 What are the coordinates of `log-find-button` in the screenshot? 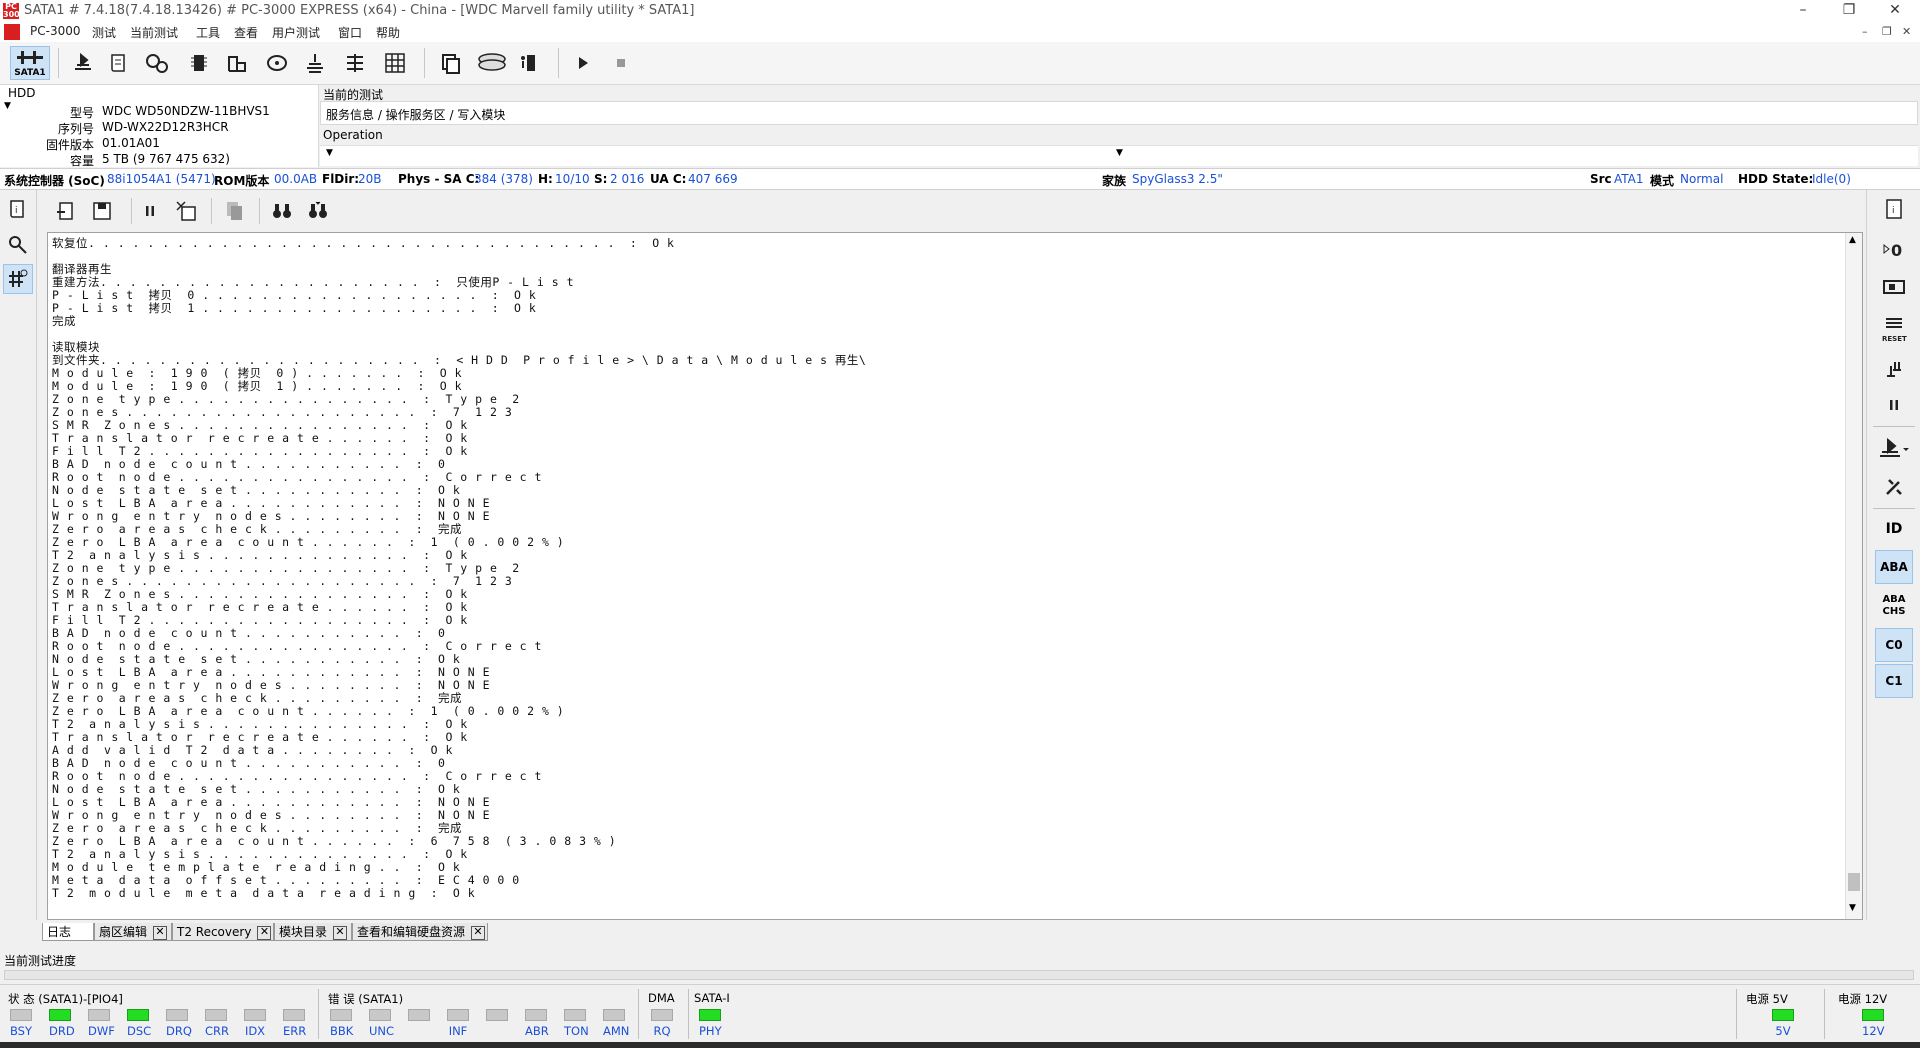 It's located at (282, 211).